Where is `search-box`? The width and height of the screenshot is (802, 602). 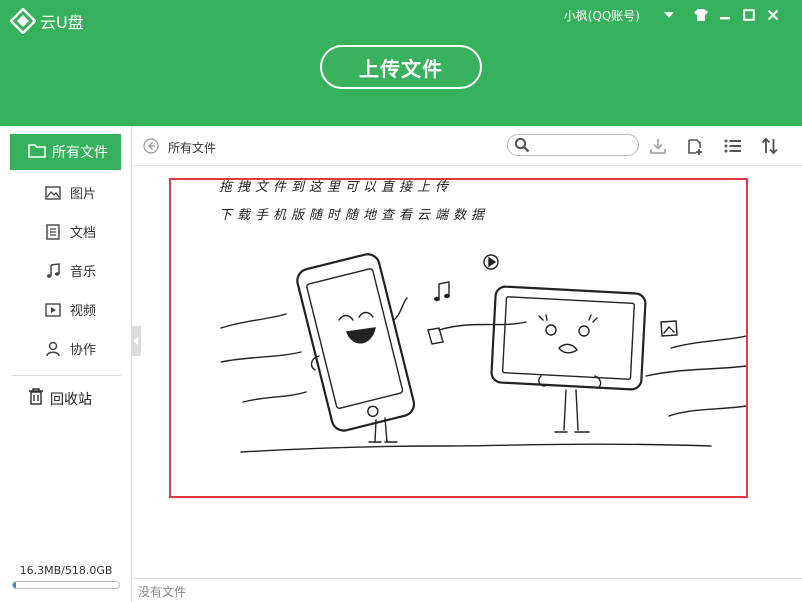
search-box is located at coordinates (573, 145).